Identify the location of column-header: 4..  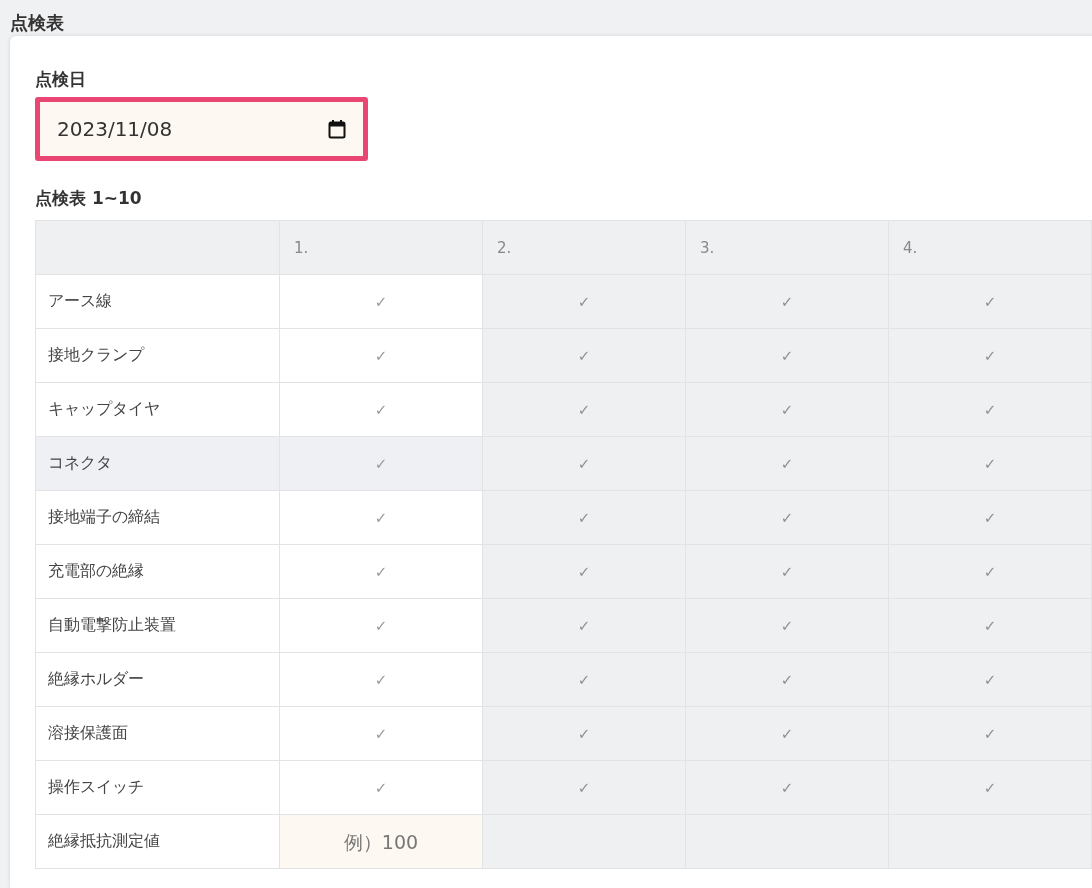
(990, 247).